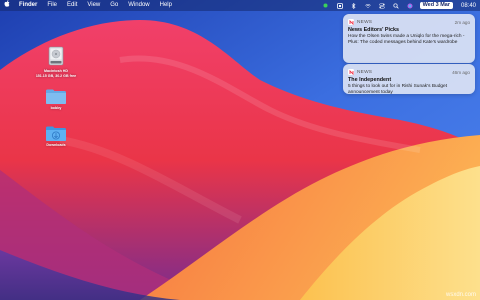 The image size is (480, 300). I want to click on search-icon, so click(396, 5).